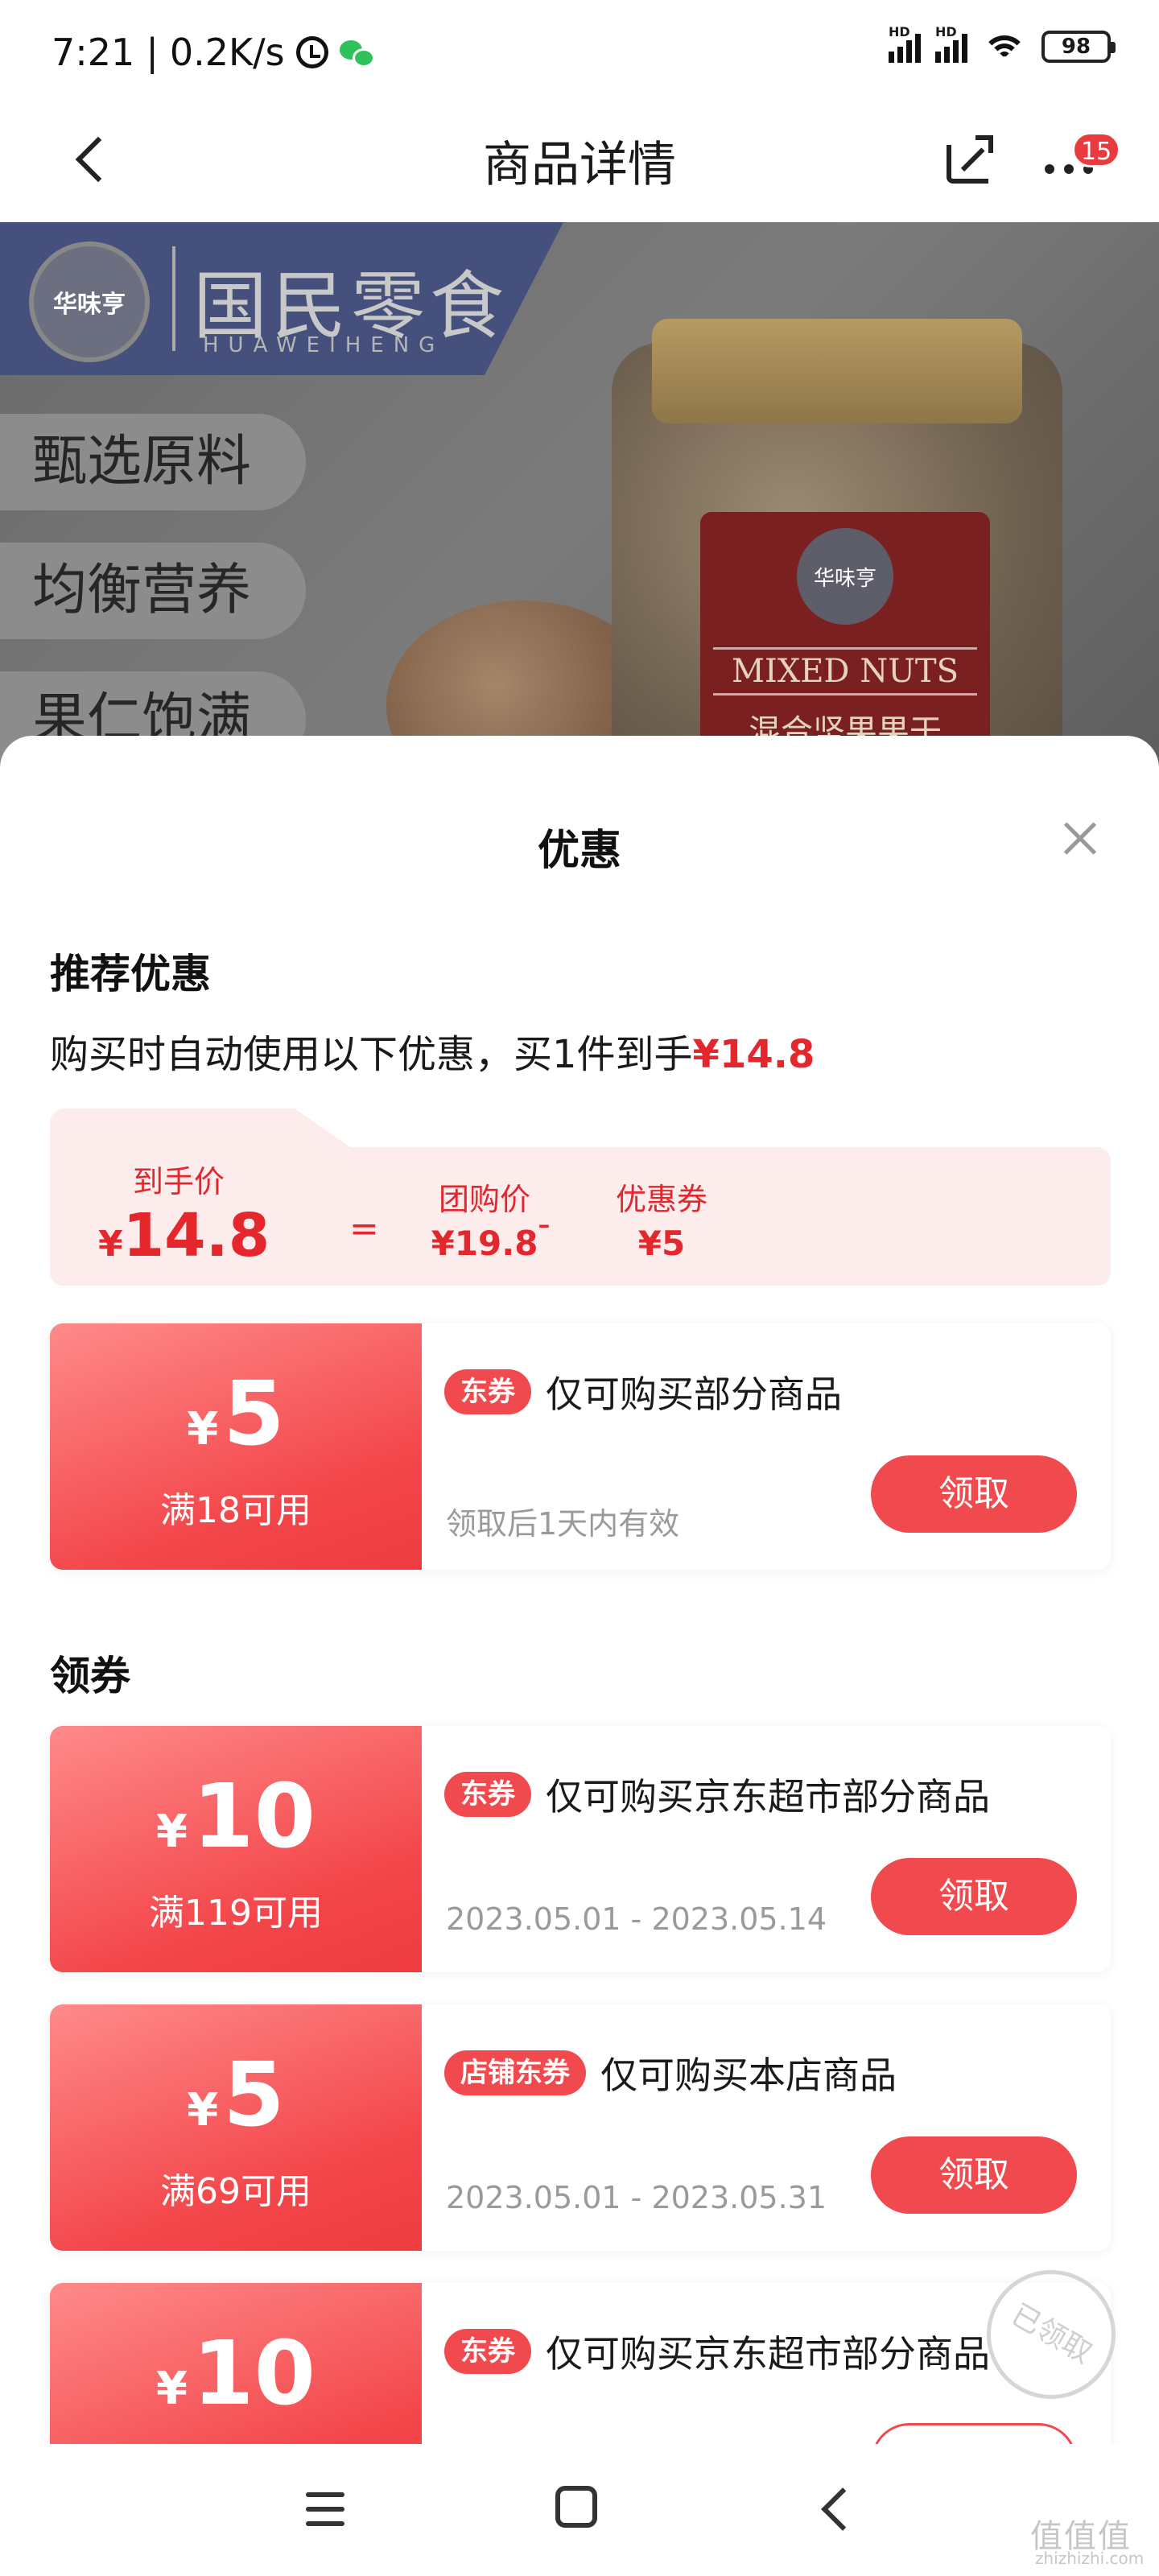 Image resolution: width=1159 pixels, height=2576 pixels. What do you see at coordinates (580, 1446) in the screenshot?
I see `recommended-coupon: ¥5 满18可用 东券 仅可购买部分商品 领取后1天内有效 领取` at bounding box center [580, 1446].